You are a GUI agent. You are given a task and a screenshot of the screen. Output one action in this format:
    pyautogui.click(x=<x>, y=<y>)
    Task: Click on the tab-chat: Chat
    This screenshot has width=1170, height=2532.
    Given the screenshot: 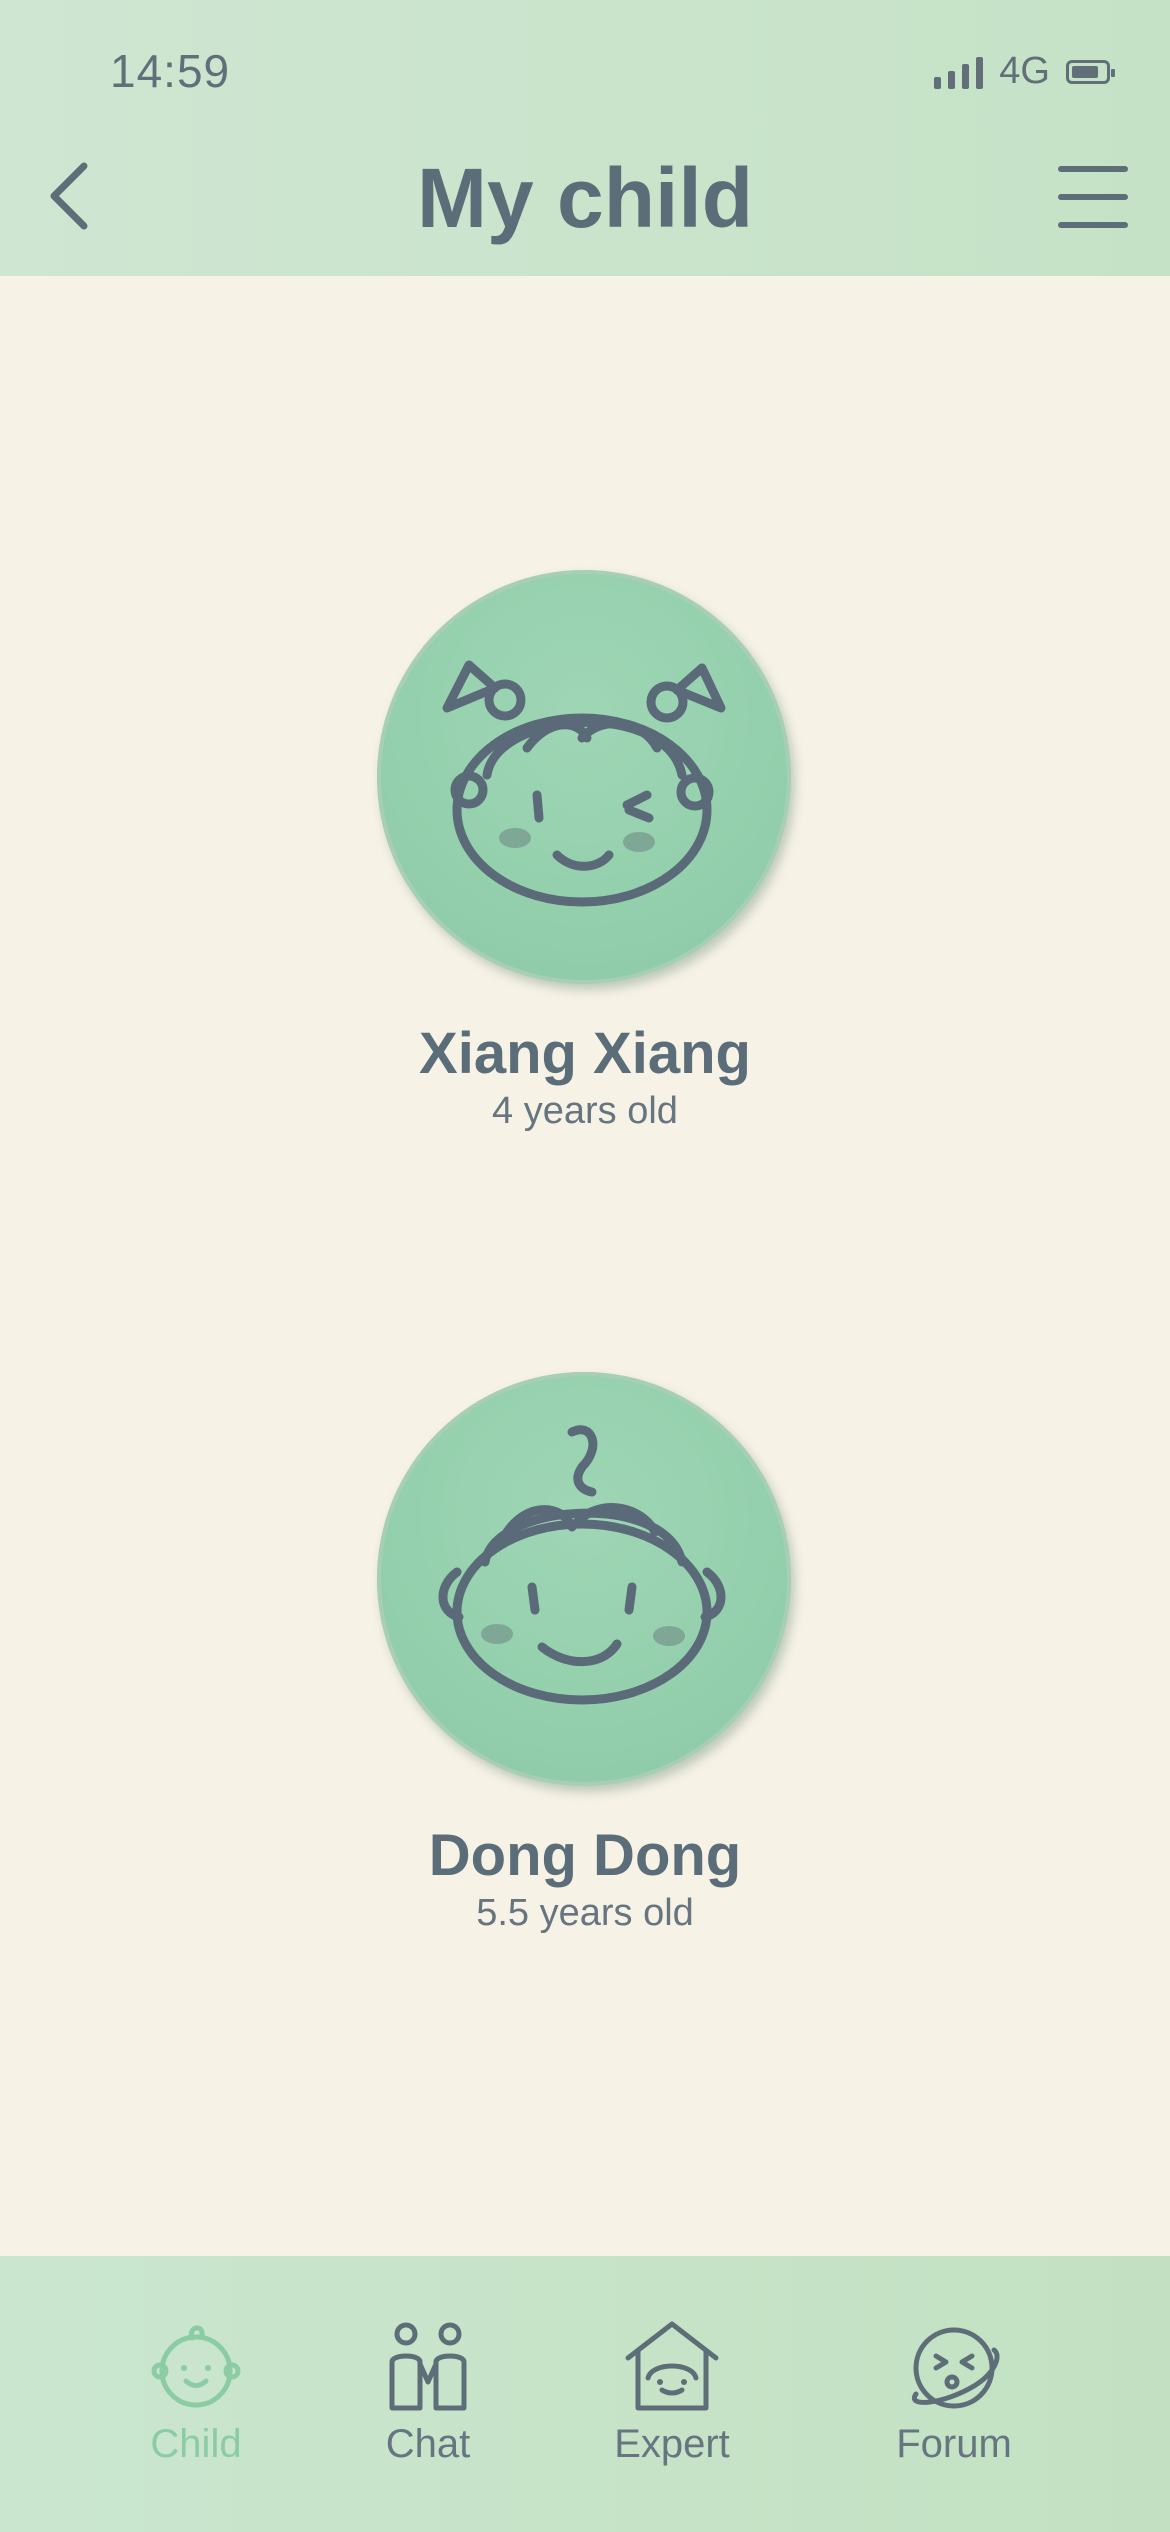 What is the action you would take?
    pyautogui.click(x=428, y=2394)
    